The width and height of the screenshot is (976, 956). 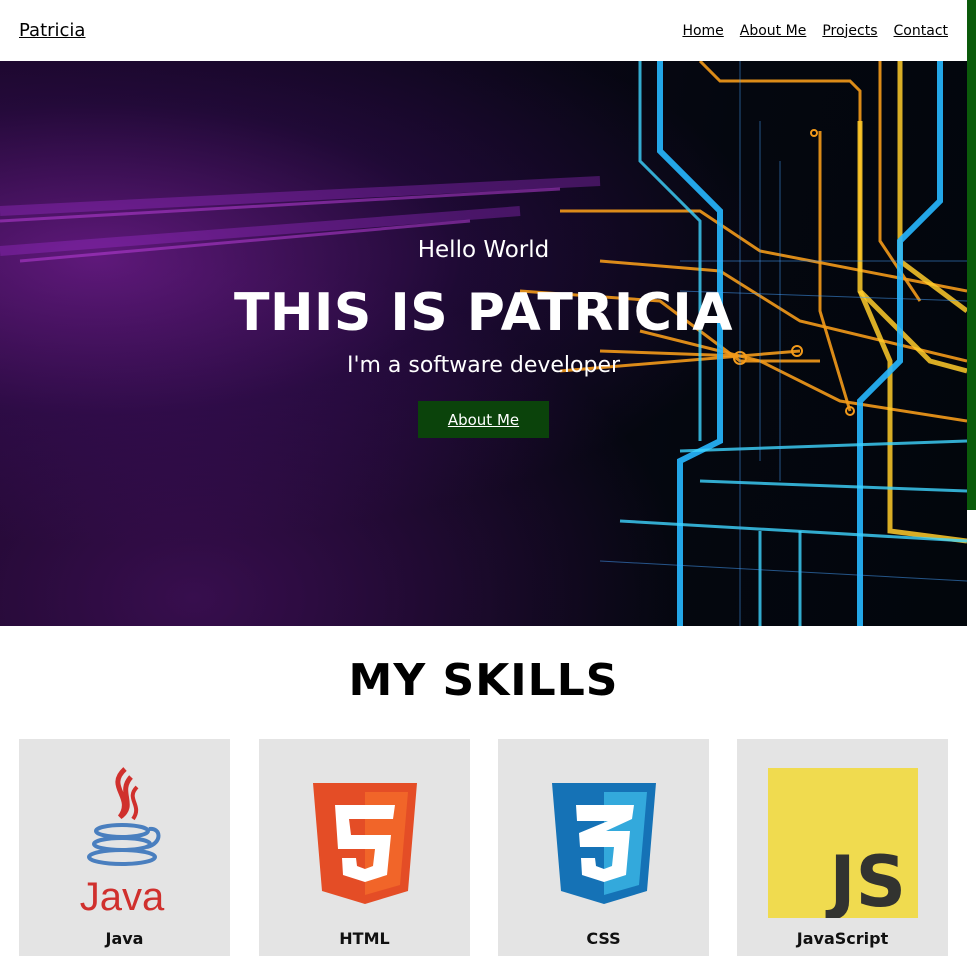 What do you see at coordinates (483, 250) in the screenshot?
I see `hero-greeting: Hello World` at bounding box center [483, 250].